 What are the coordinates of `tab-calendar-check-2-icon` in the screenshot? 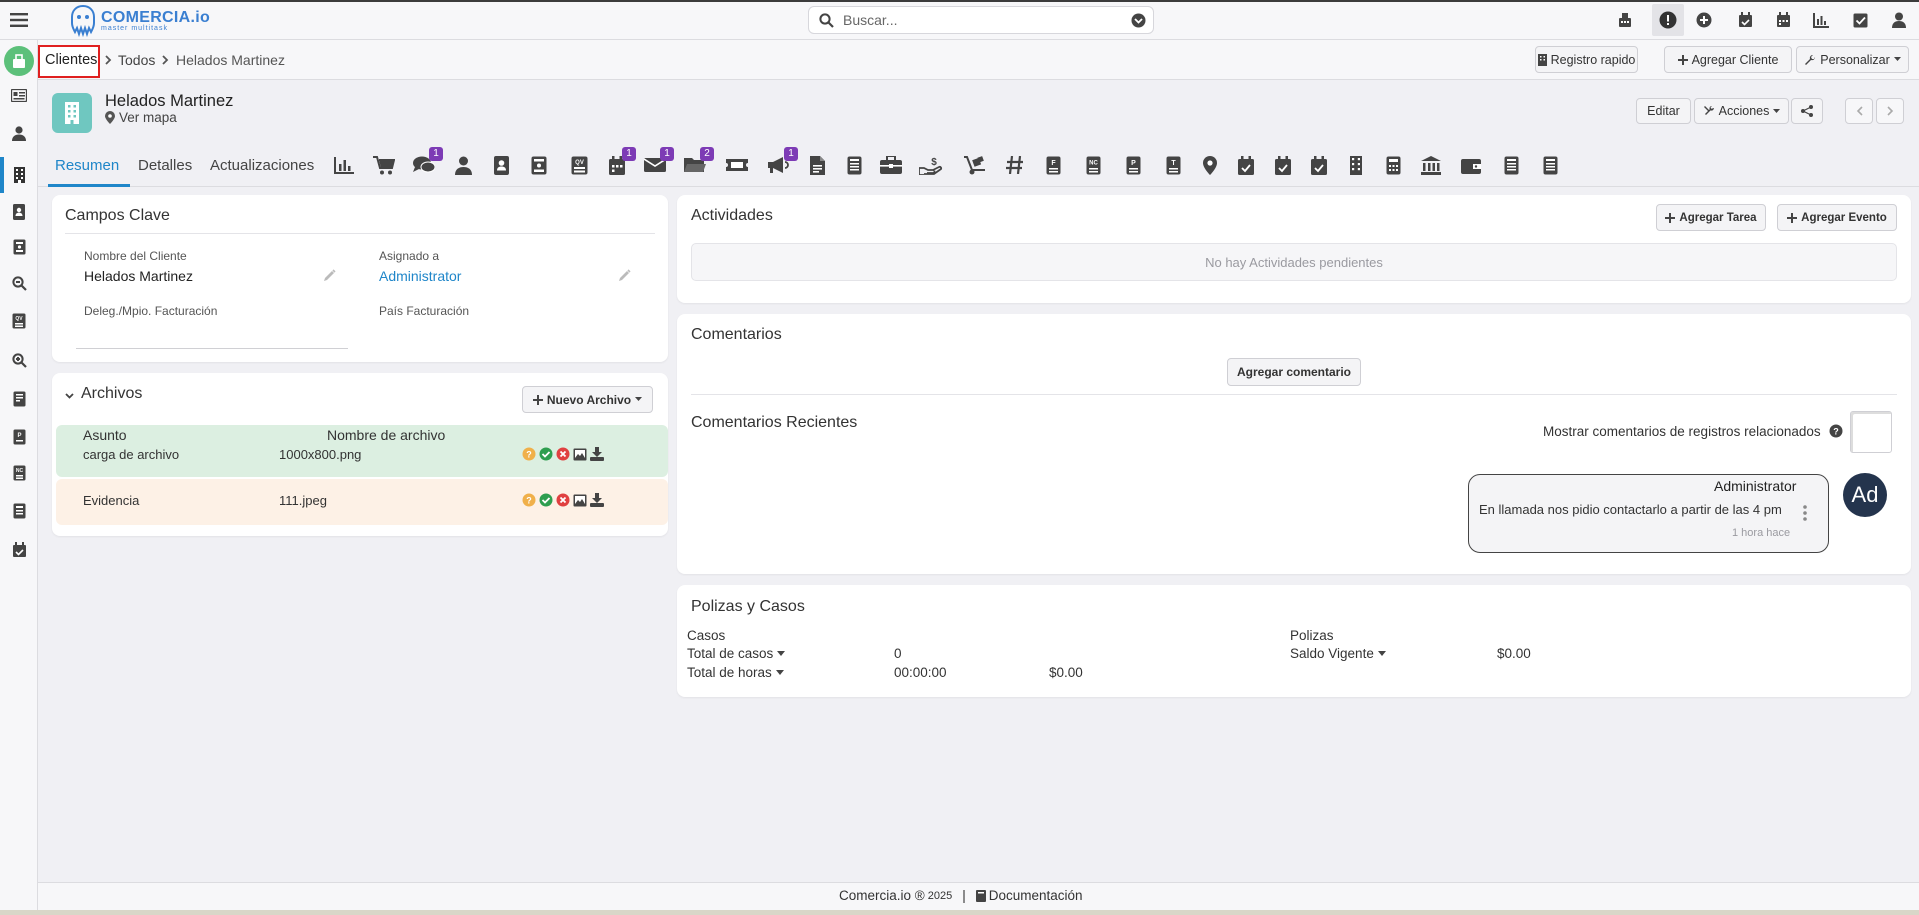 It's located at (1283, 165).